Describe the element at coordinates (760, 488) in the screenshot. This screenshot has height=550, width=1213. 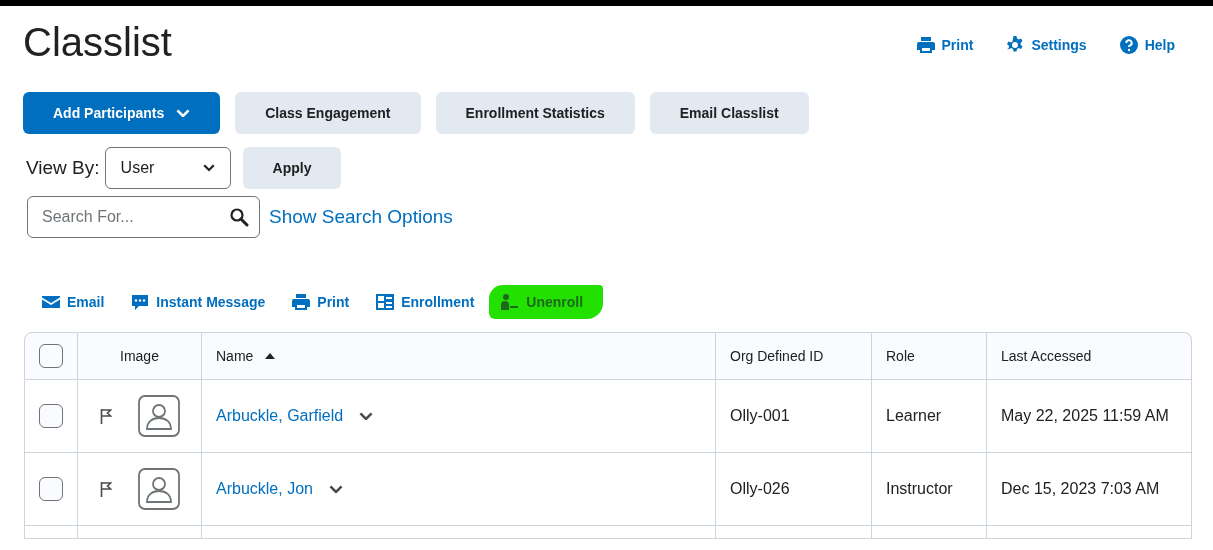
I see `table-cell: Olly-026` at that location.